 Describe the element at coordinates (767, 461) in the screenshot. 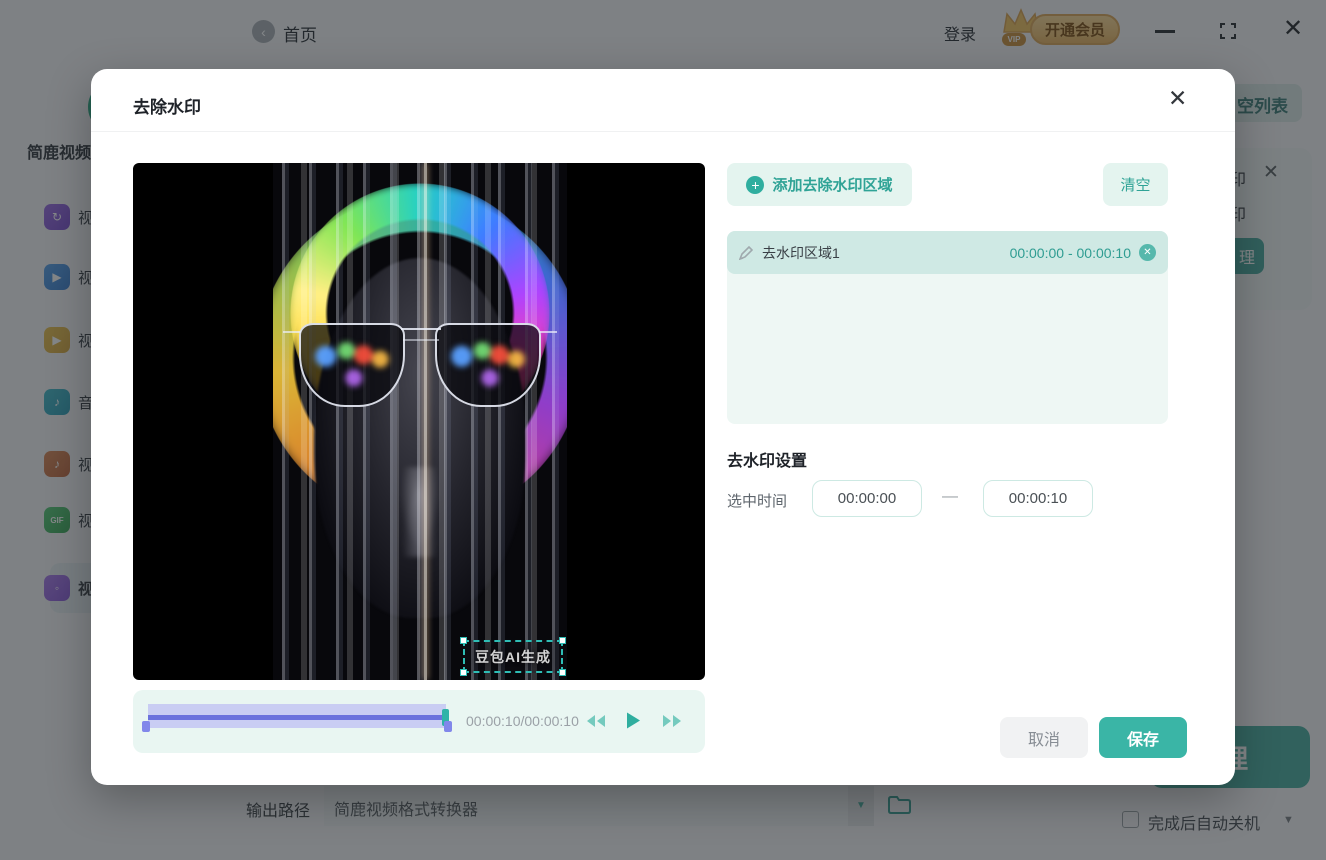

I see `settings-title: 去水印设置` at that location.